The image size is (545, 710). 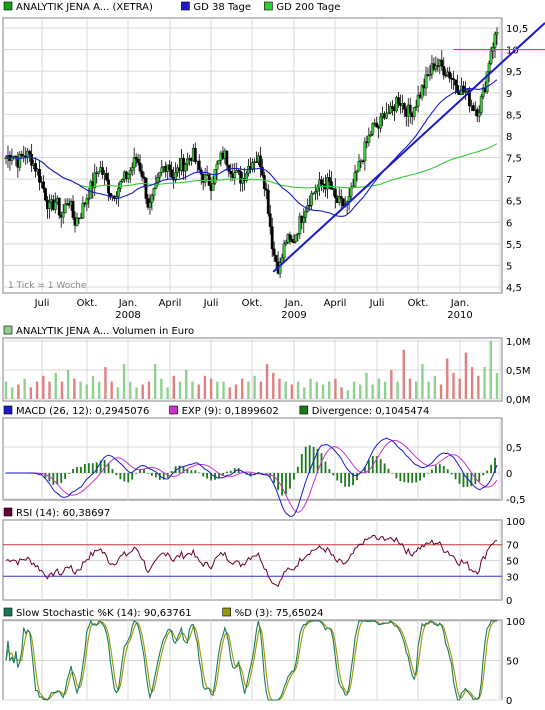 I want to click on xtick-year-6: 2009, so click(x=293, y=315).